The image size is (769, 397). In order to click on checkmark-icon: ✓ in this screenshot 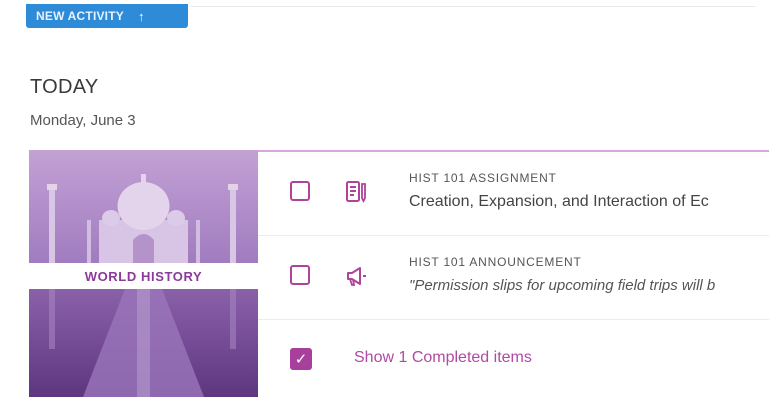, I will do `click(301, 359)`.